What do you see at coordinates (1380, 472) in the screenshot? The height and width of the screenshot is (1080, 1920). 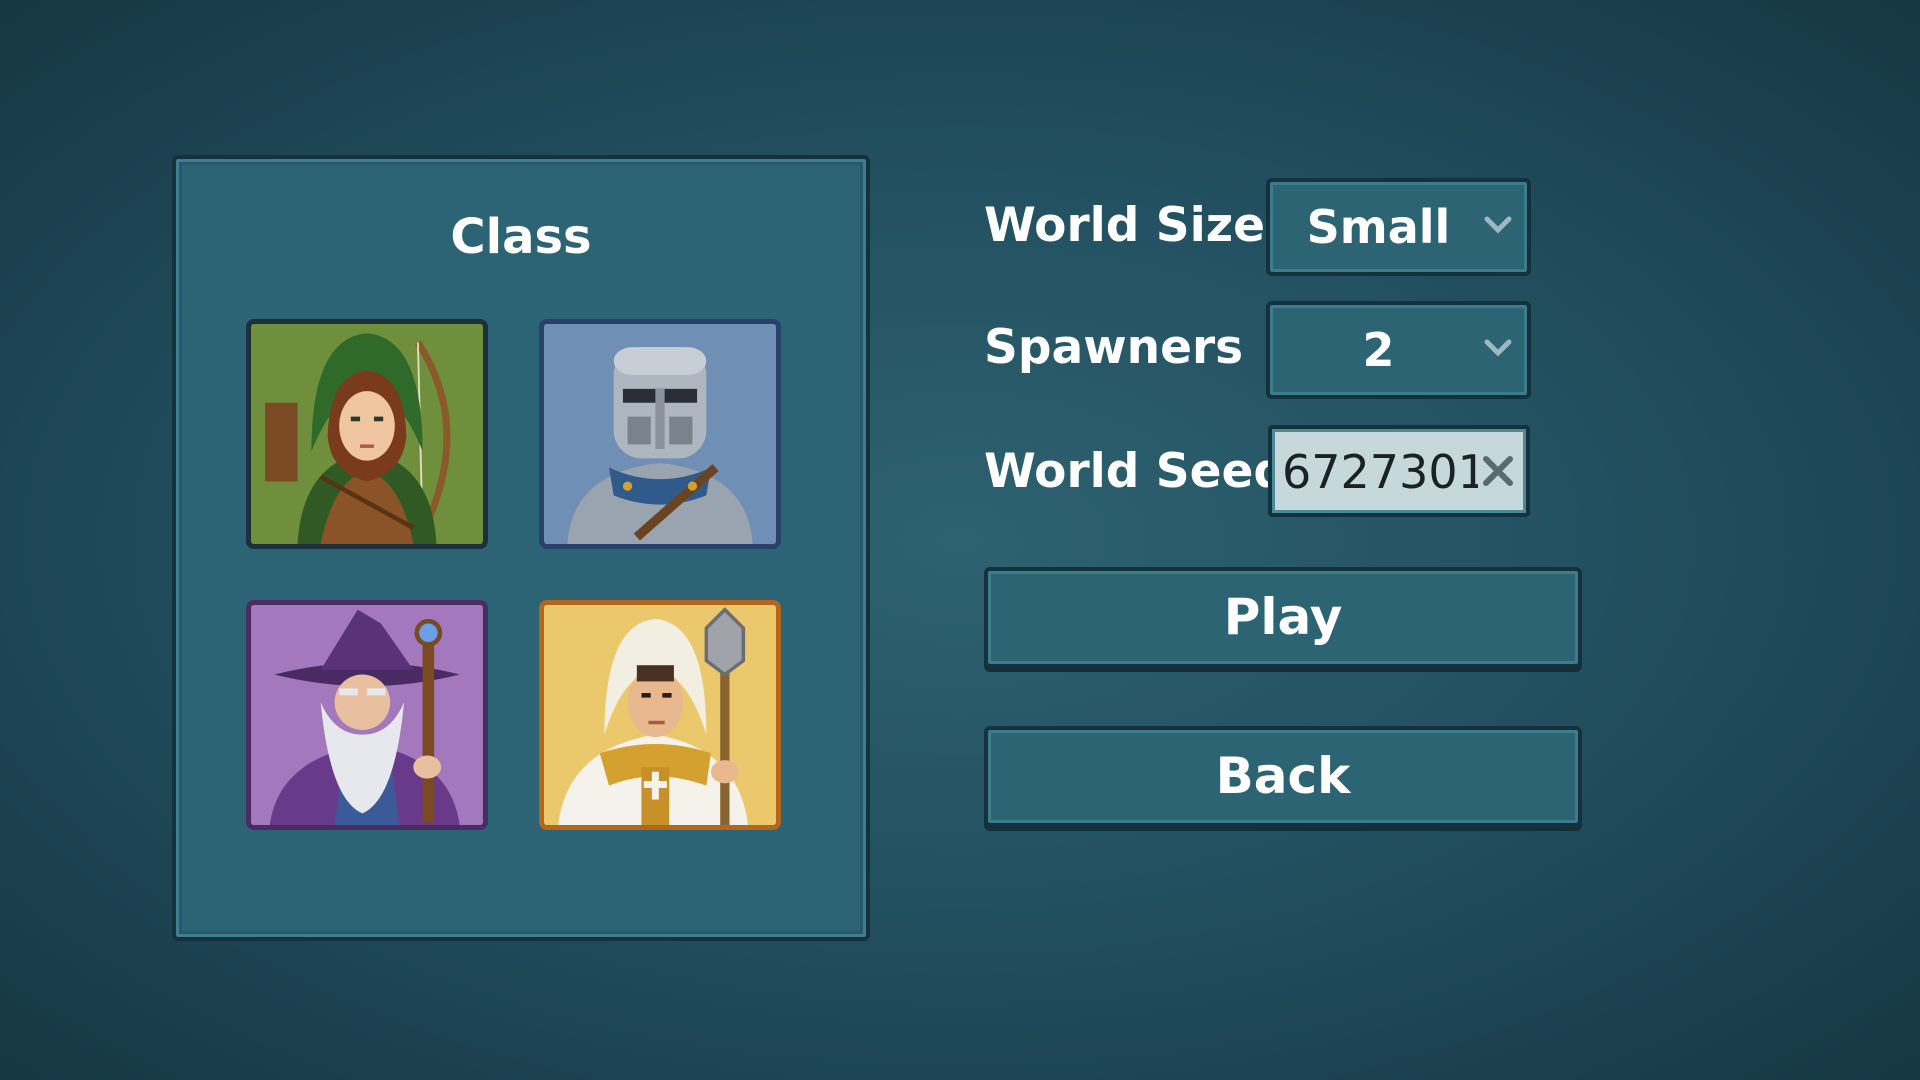 I see `world-seed-input` at bounding box center [1380, 472].